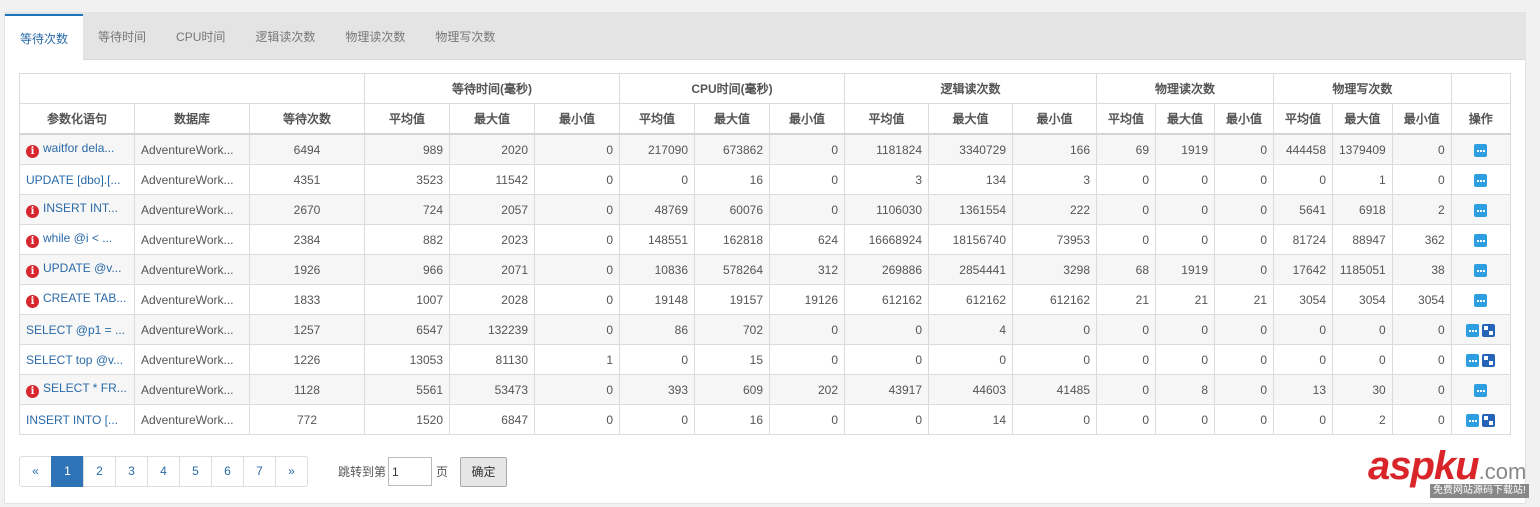 The image size is (1540, 507). I want to click on cpu-avg-cell: 48769, so click(657, 209).